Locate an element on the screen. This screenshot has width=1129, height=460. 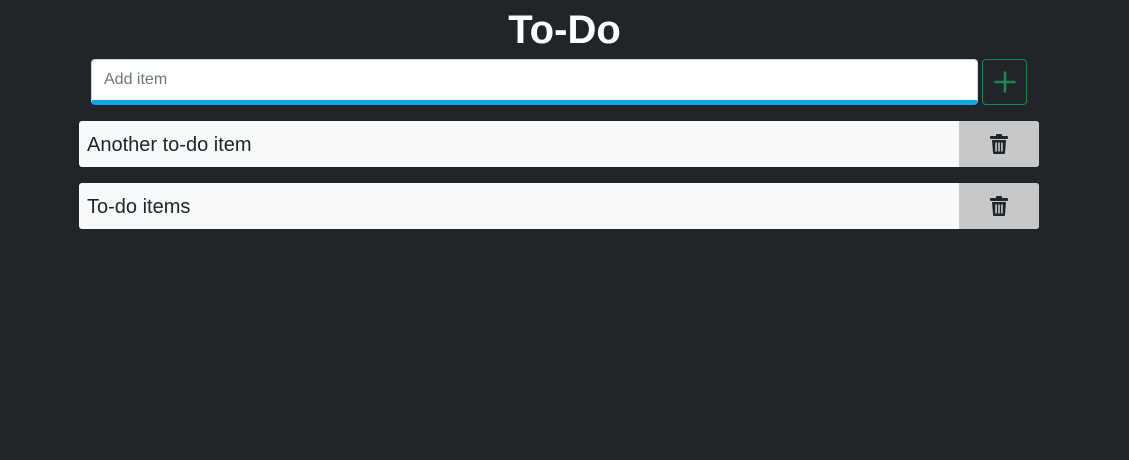
add-item-form is located at coordinates (559, 82).